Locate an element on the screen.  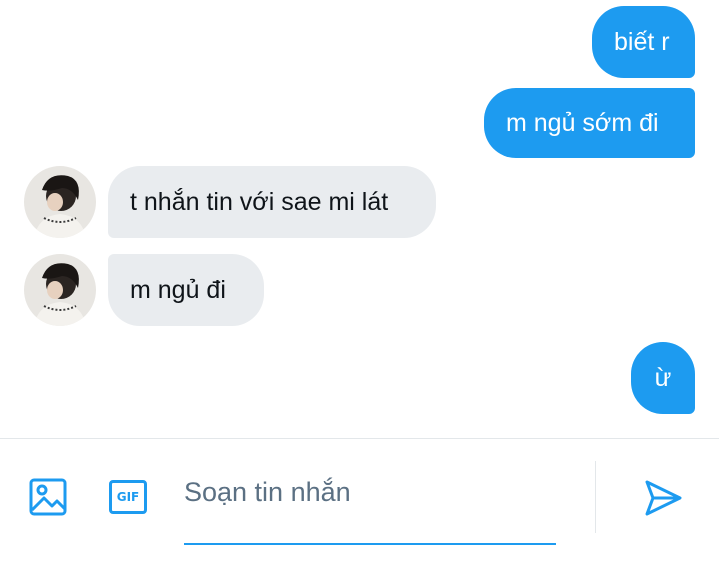
send-icon is located at coordinates (663, 498).